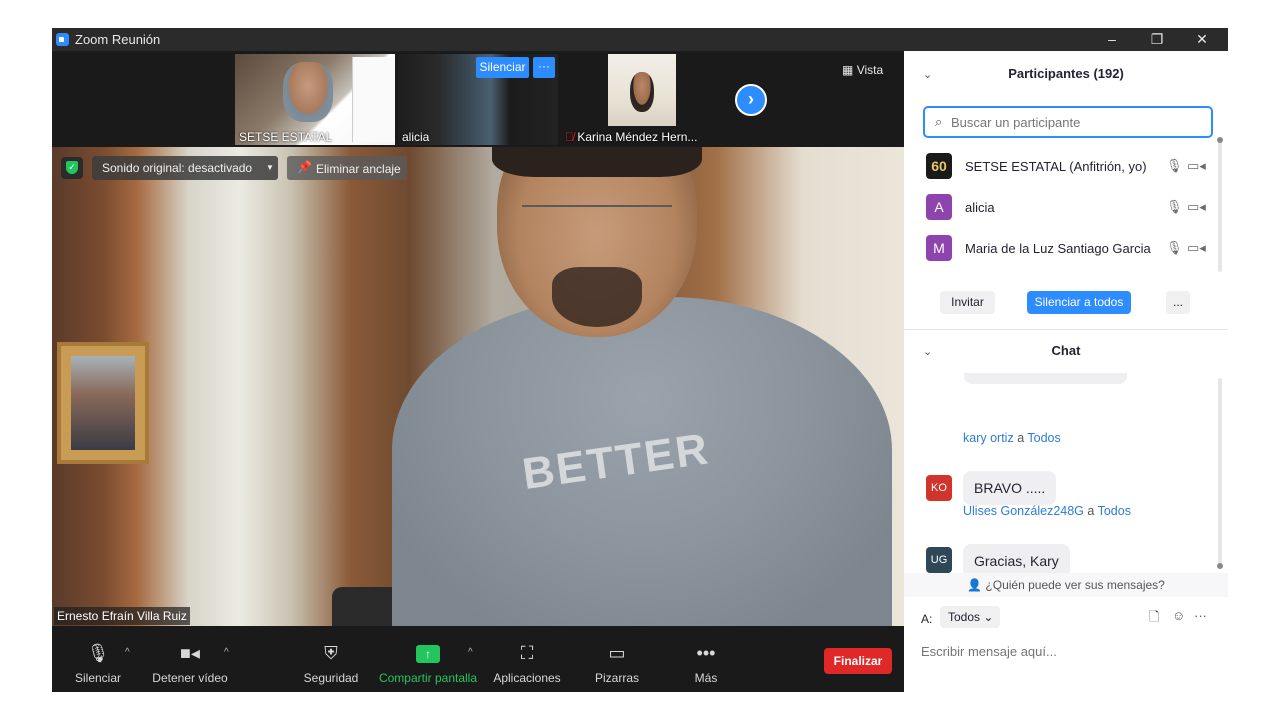 The width and height of the screenshot is (1280, 720). I want to click on shield-check-icon: ✓, so click(72, 167).